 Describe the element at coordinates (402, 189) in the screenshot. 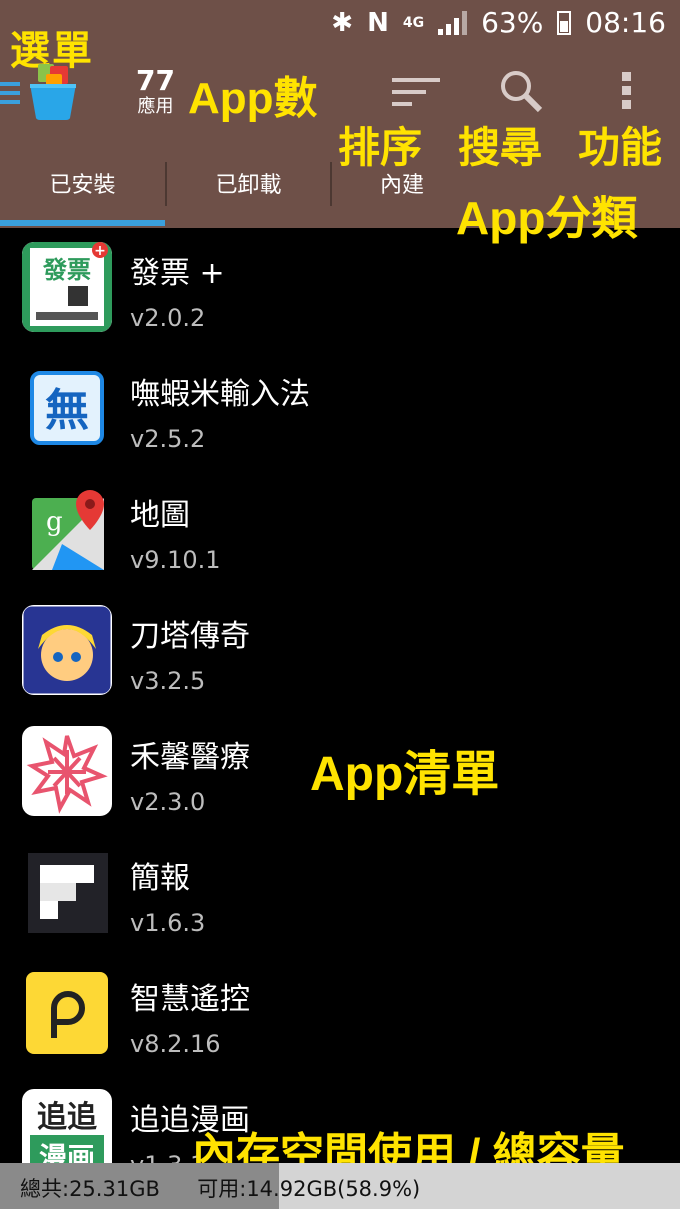

I see `tab-builtin: 內建` at that location.